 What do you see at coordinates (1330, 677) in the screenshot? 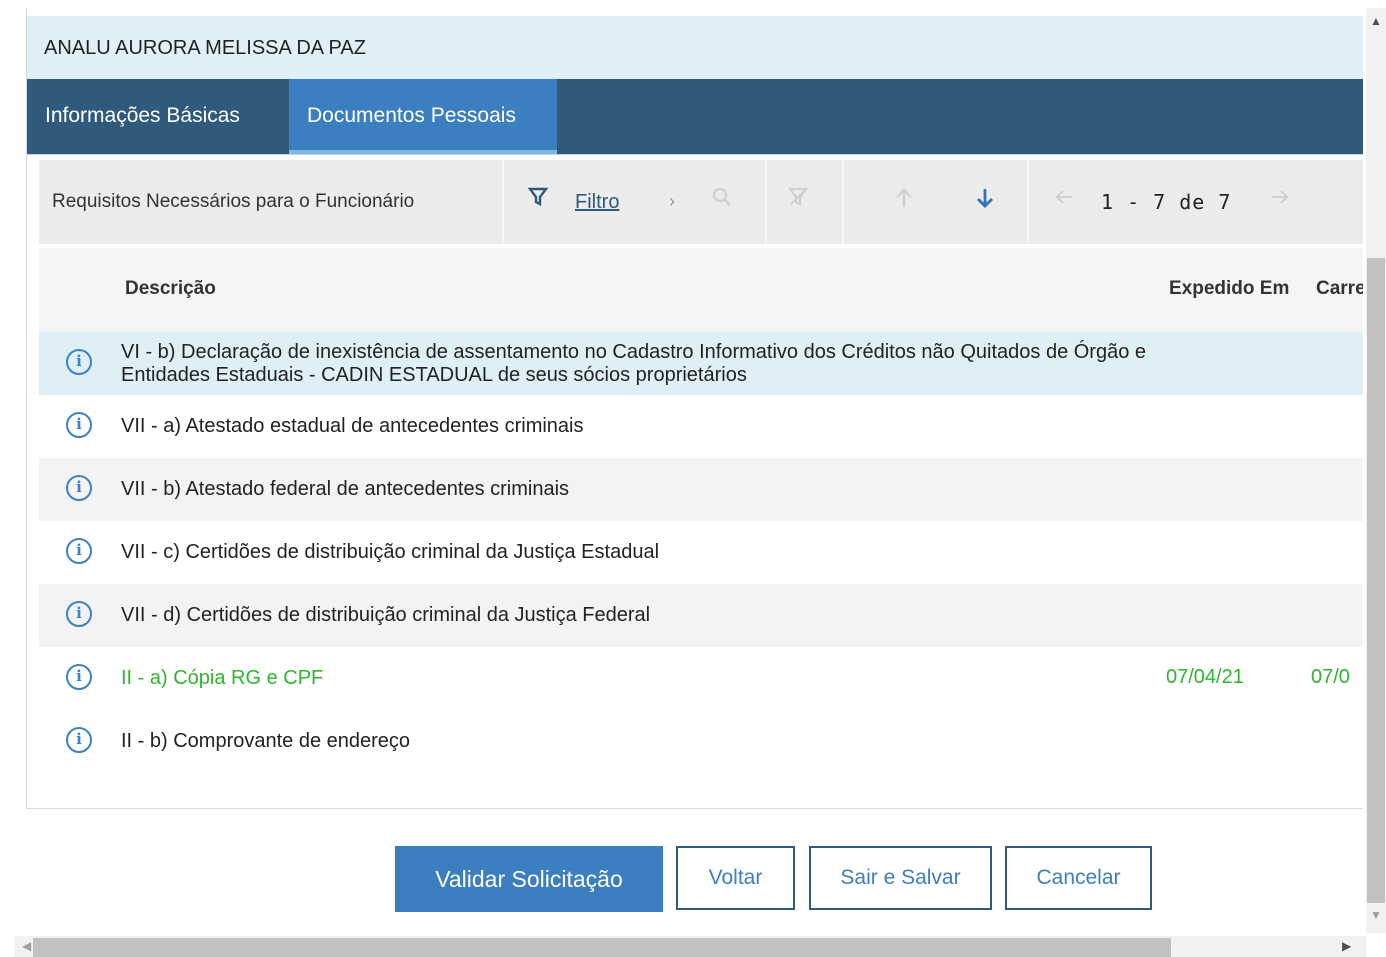
I see `row-carregado: 07/0` at bounding box center [1330, 677].